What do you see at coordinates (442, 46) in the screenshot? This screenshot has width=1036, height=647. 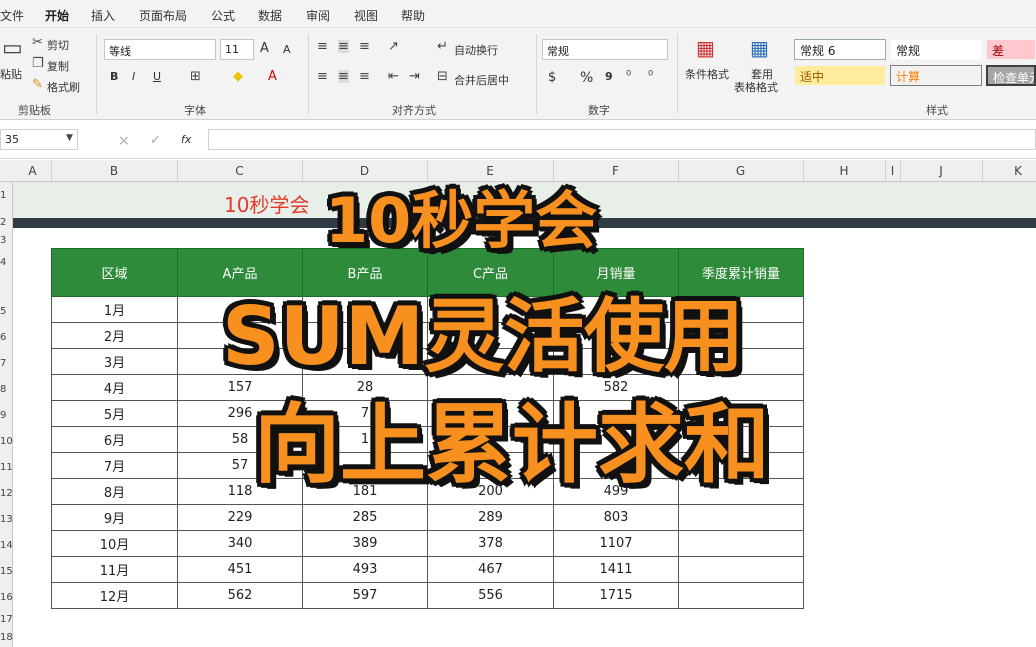 I see `wrap-text-icon: ↵` at bounding box center [442, 46].